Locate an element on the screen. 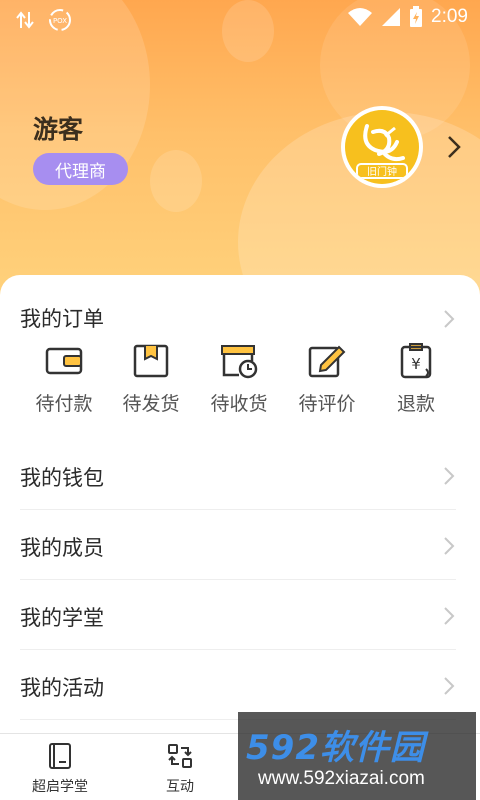 Image resolution: width=480 pixels, height=800 pixels. edit-icon is located at coordinates (327, 361).